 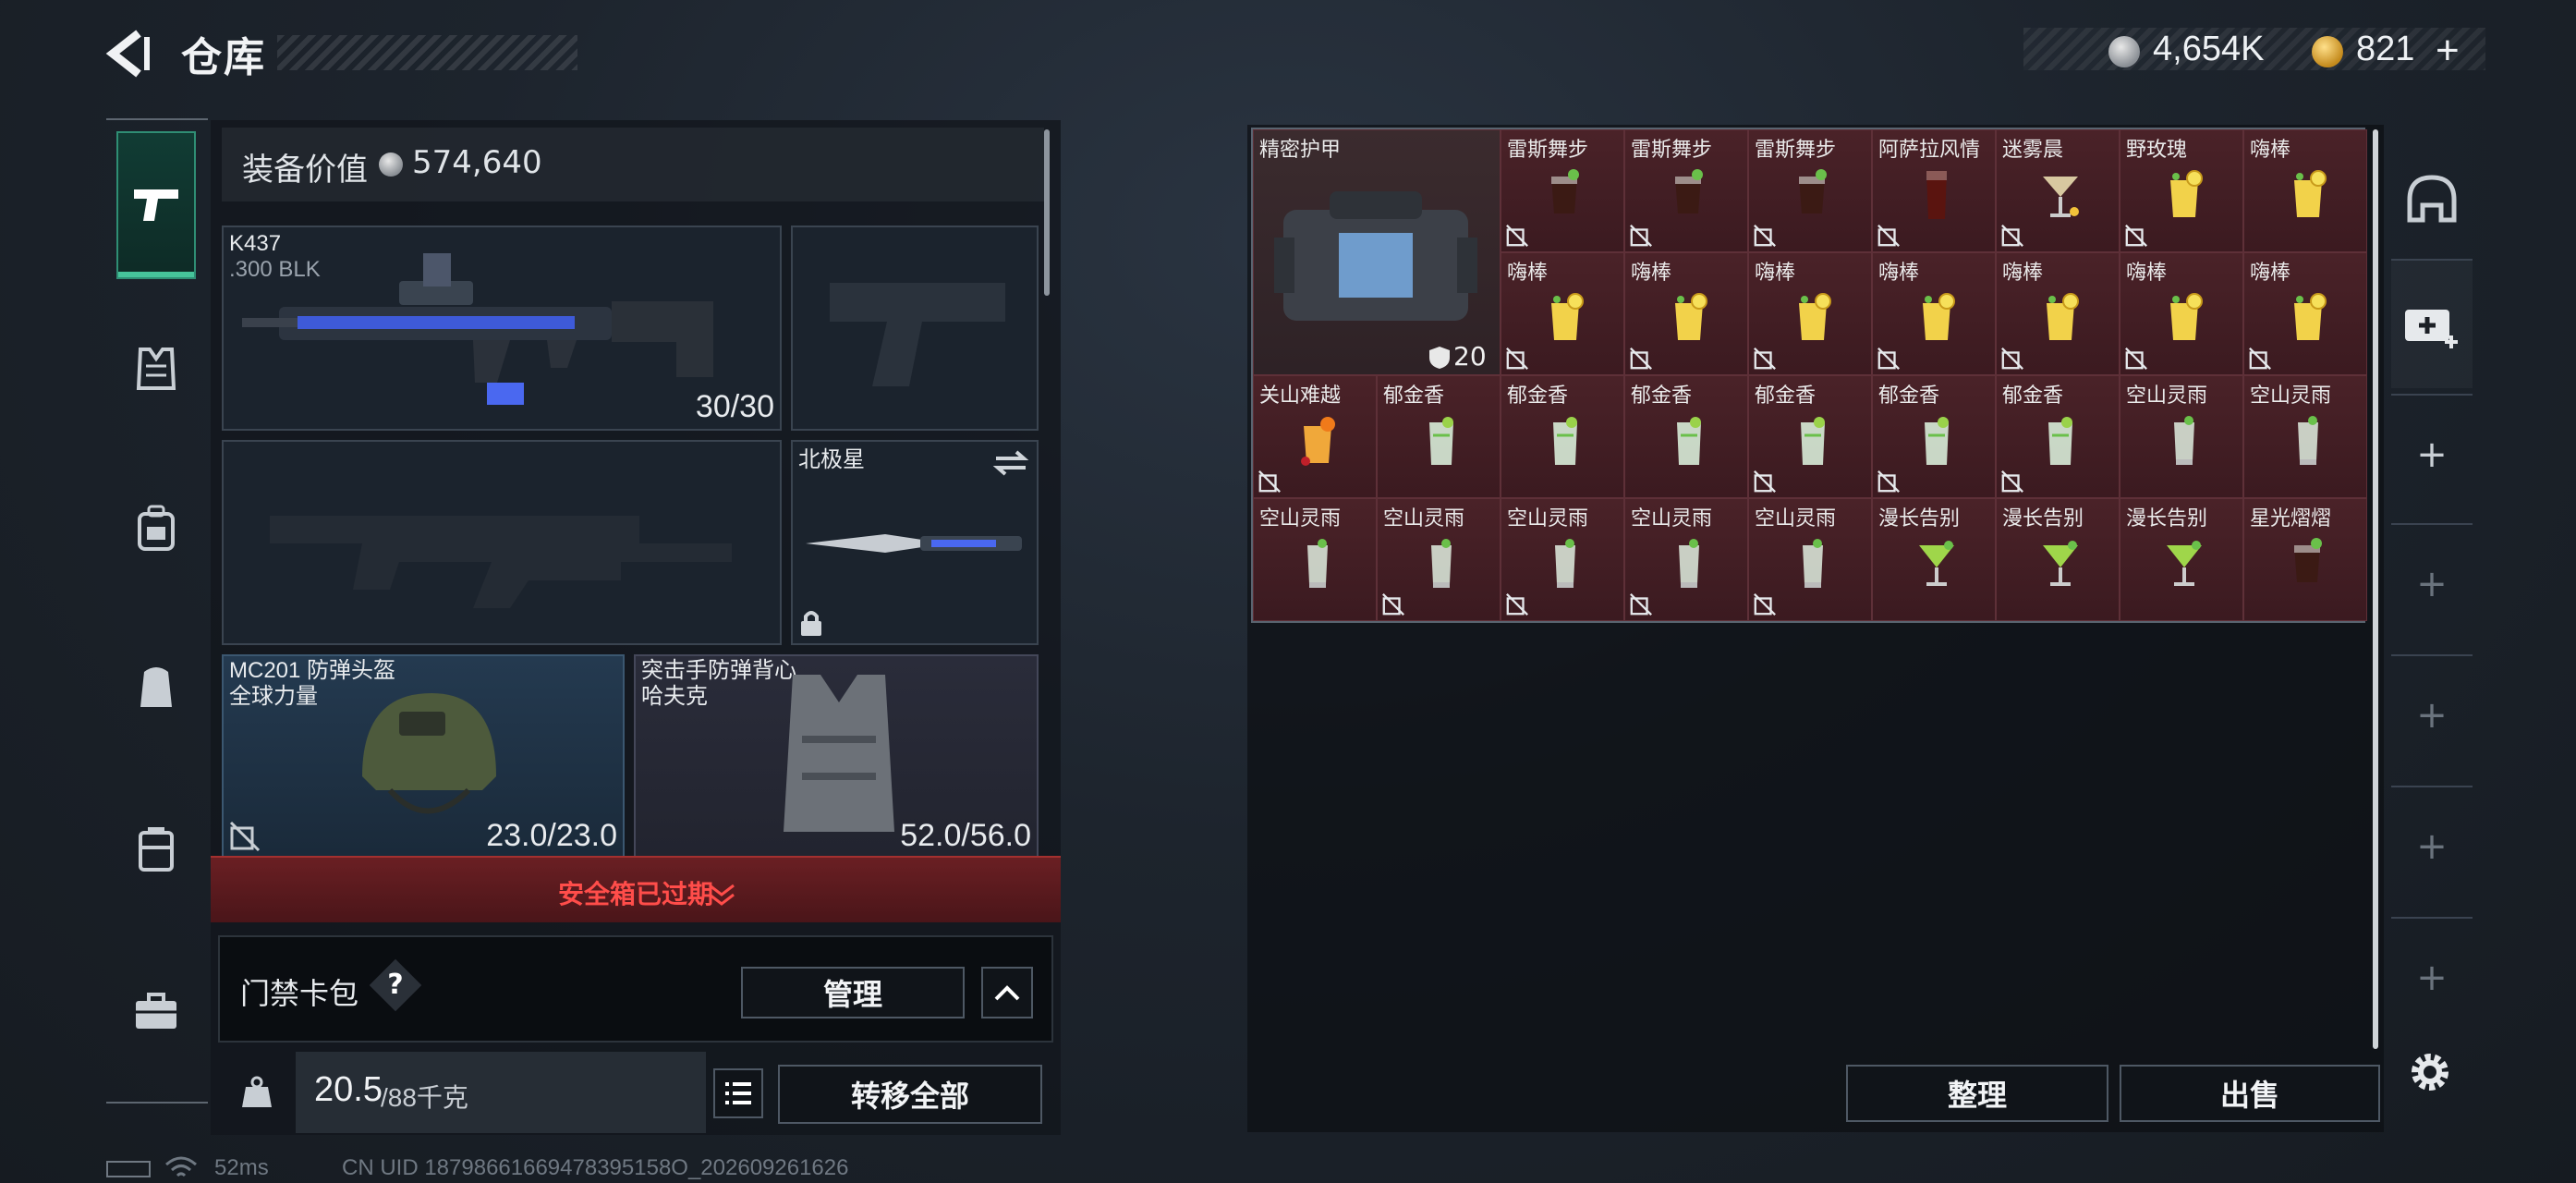 What do you see at coordinates (156, 850) in the screenshot?
I see `rail-container` at bounding box center [156, 850].